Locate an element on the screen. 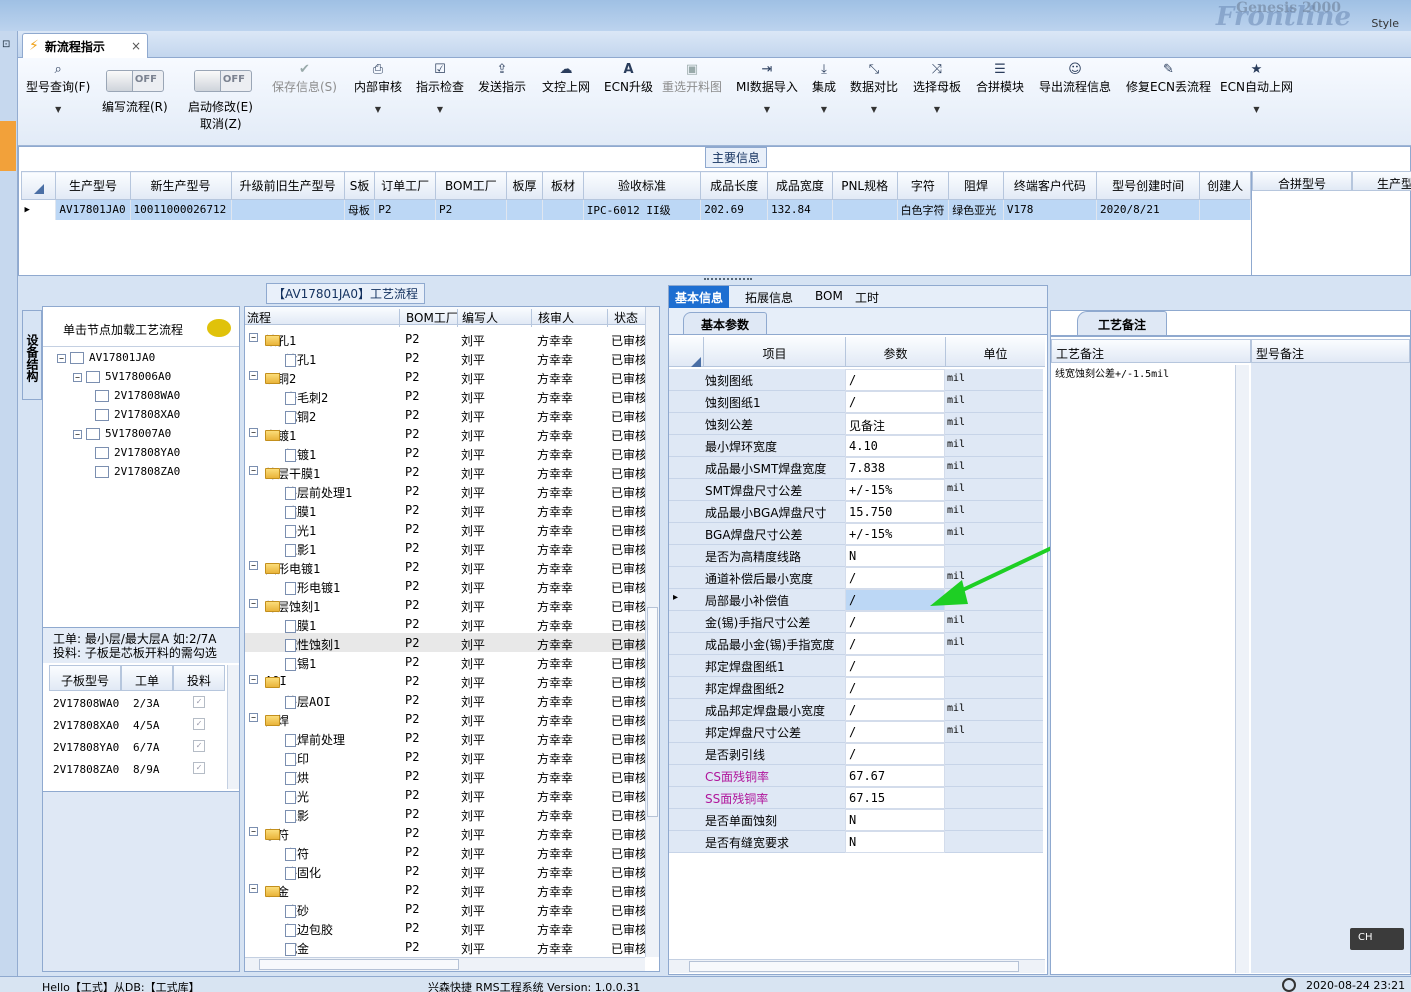 Image resolution: width=1411 pixels, height=992 pixels. flow-row: 碱性蚀刻1 P2 刘平 方幸幸 已审核 is located at coordinates (446, 642).